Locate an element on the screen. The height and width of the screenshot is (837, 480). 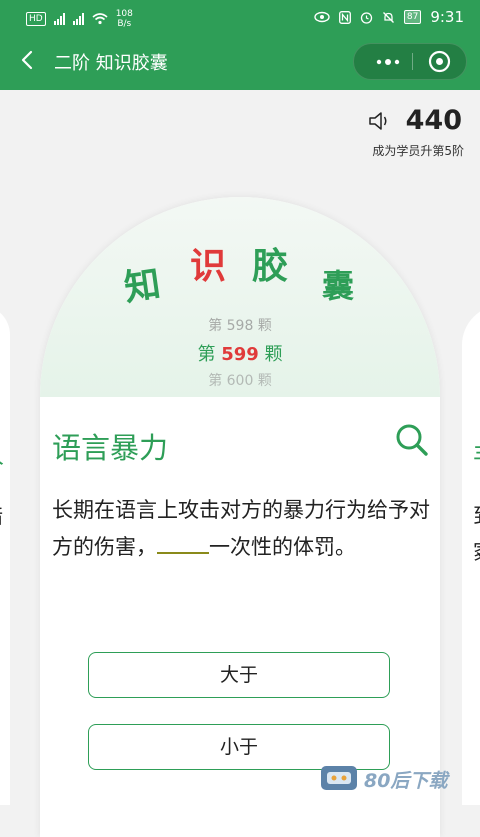
wifi-icon is located at coordinates (100, 19).